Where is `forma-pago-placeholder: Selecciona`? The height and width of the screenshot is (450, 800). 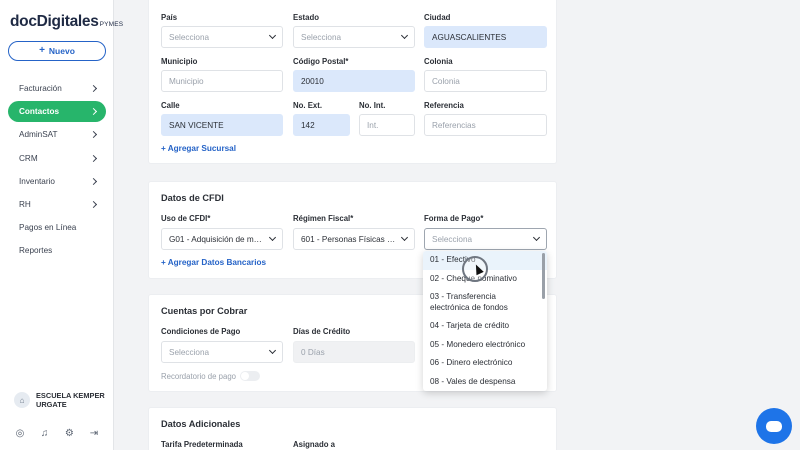
forma-pago-placeholder: Selecciona is located at coordinates (452, 239).